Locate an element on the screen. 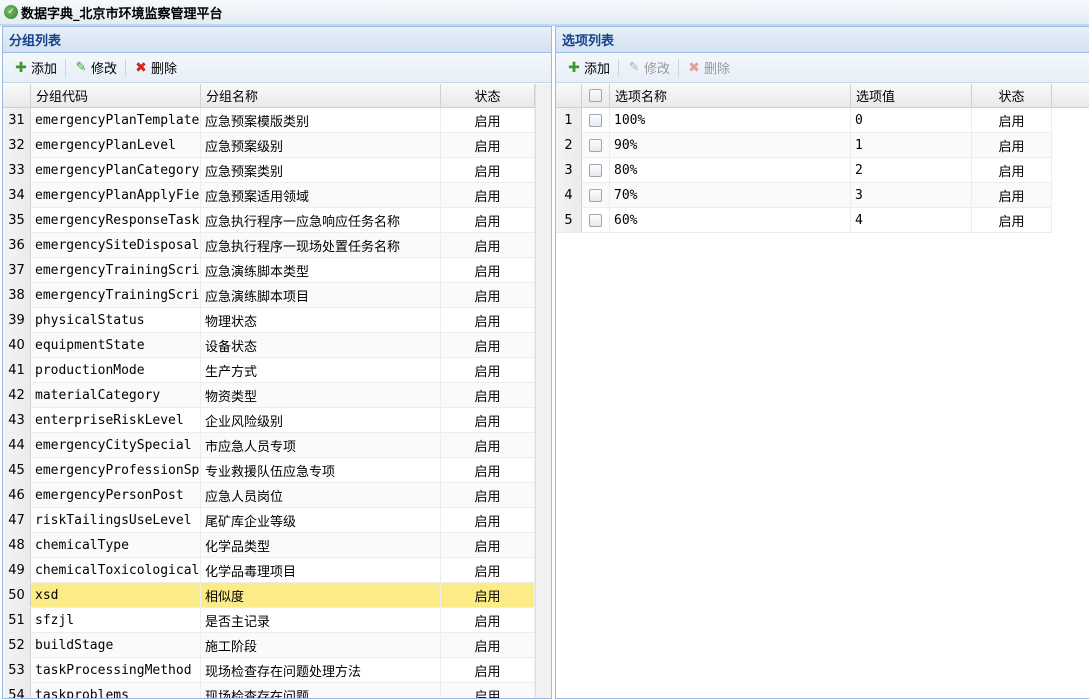 This screenshot has width=1089, height=699. table-row: 35 emergencyResponseTask 应急执行程序一应急响应任务名称 启用 is located at coordinates (269, 220).